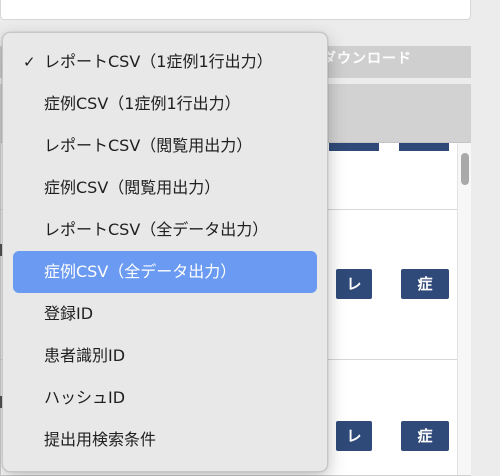 This screenshot has height=476, width=500. I want to click on case-button-stub, so click(424, 147).